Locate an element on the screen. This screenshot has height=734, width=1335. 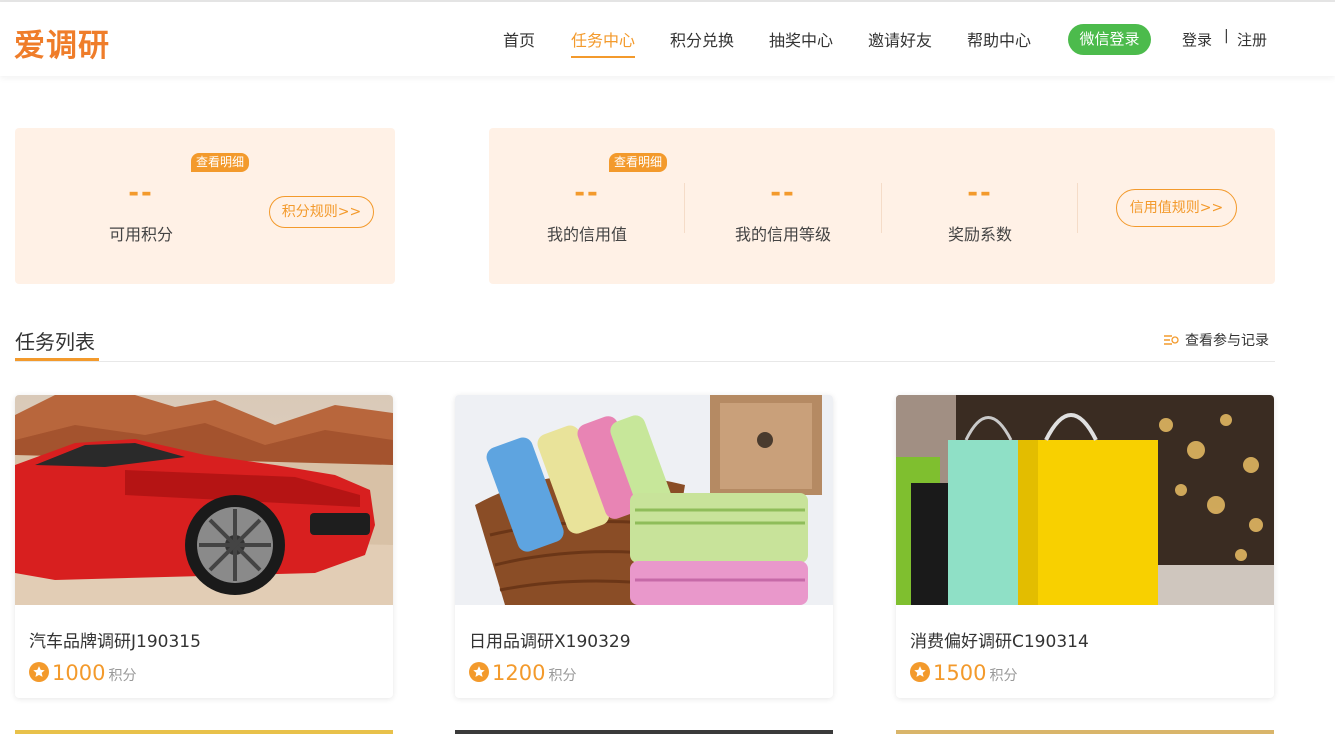
task-list-title: 任务列表 is located at coordinates (55, 342).